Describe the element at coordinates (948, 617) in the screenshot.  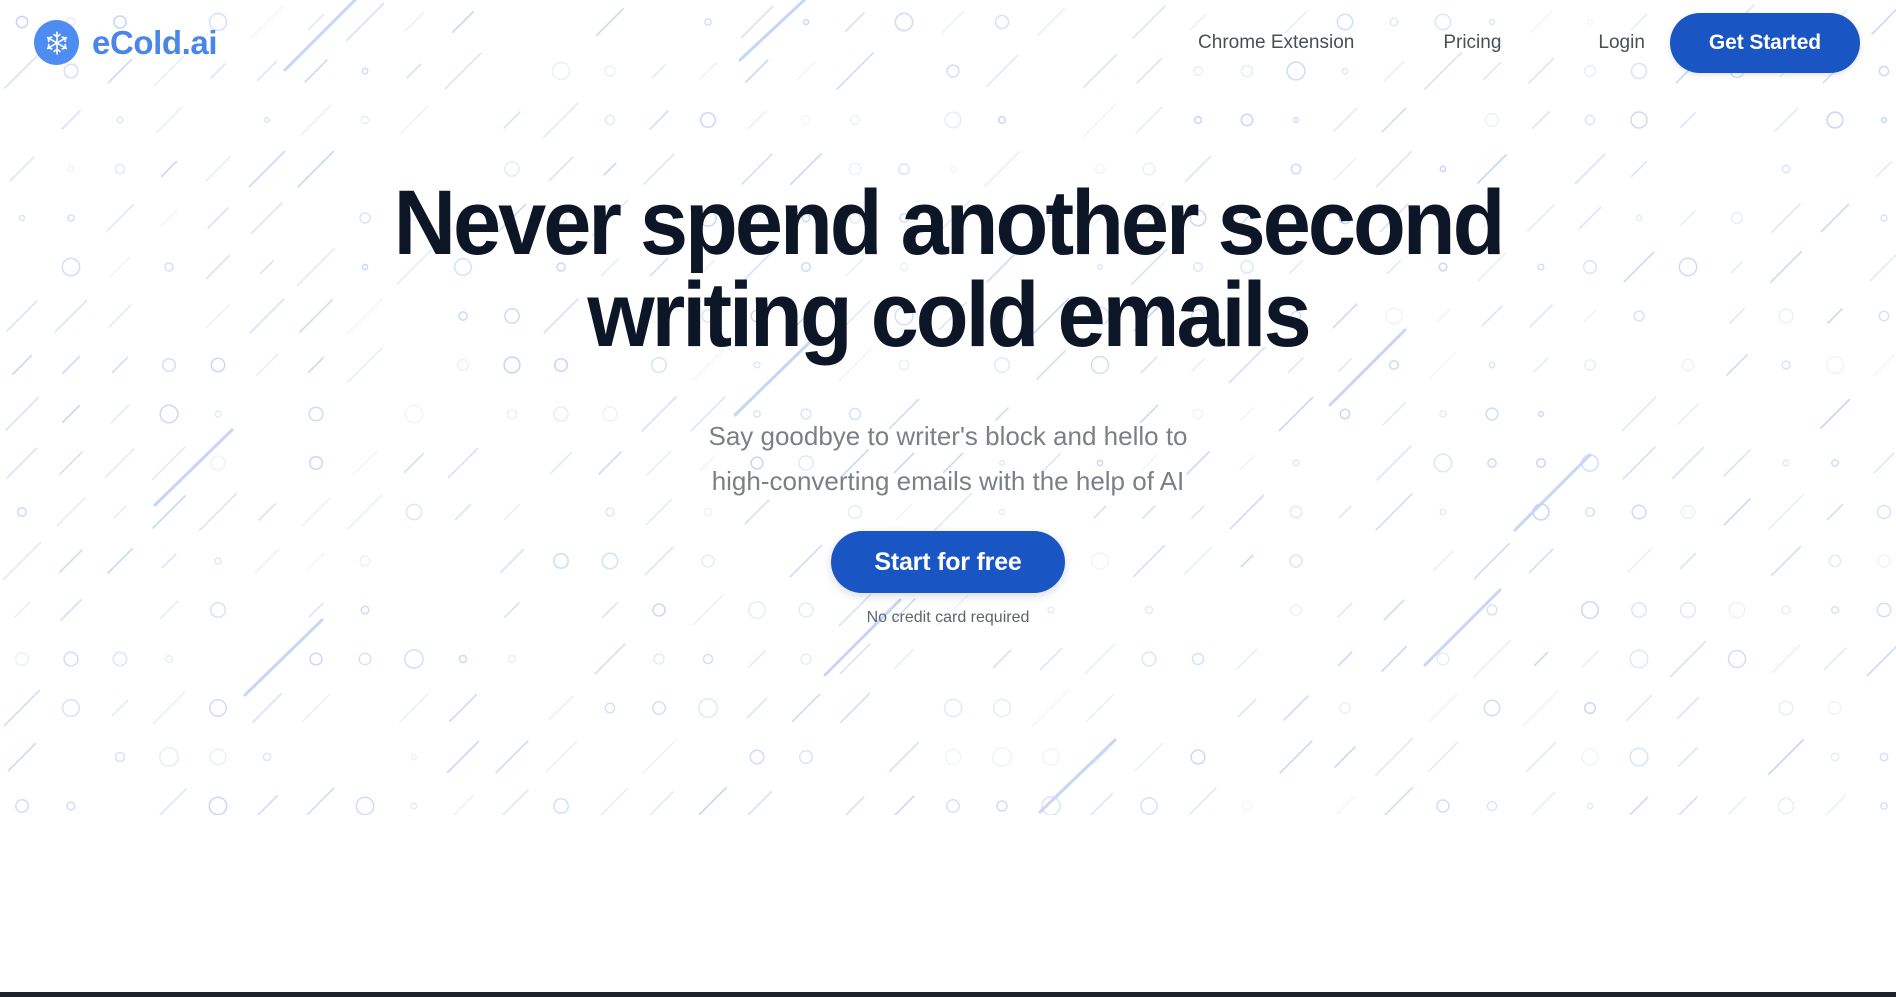
I see `no-credit-card-note: No credit card required` at that location.